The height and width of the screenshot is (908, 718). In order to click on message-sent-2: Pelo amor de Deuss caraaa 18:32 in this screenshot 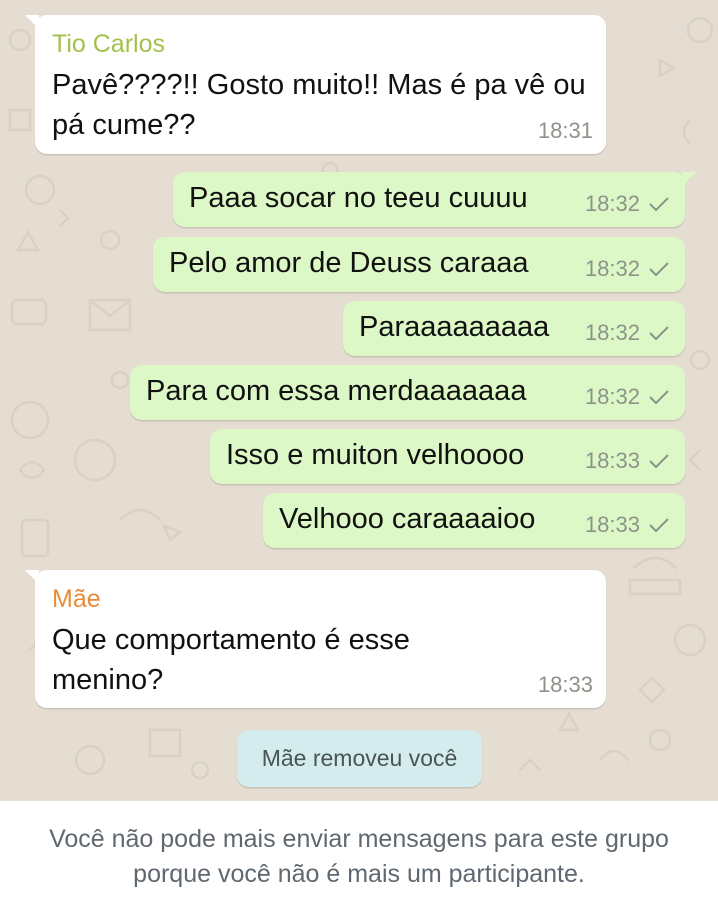, I will do `click(419, 264)`.